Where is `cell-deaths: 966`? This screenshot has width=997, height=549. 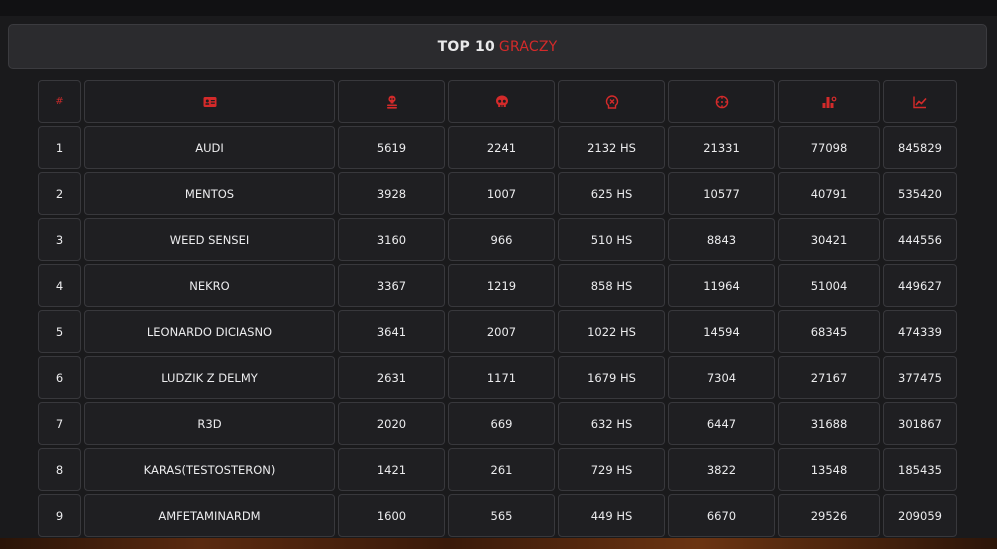
cell-deaths: 966 is located at coordinates (501, 239).